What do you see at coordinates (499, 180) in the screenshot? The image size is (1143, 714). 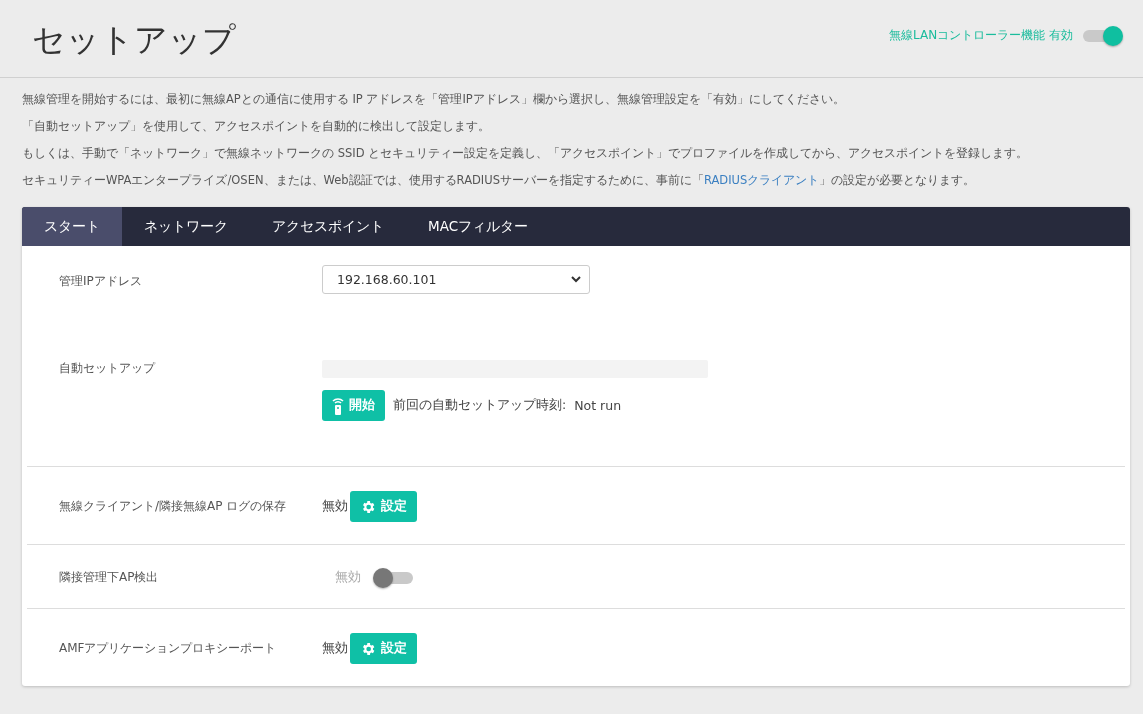 I see `intro-paragraph: セキュリティーWPAエンタープライズ/OSEN、または、Web認証では、使用するRADIUSサーバーを指定するために、事前に「RADIUSクライアント」の設定が必要となります。` at bounding box center [499, 180].